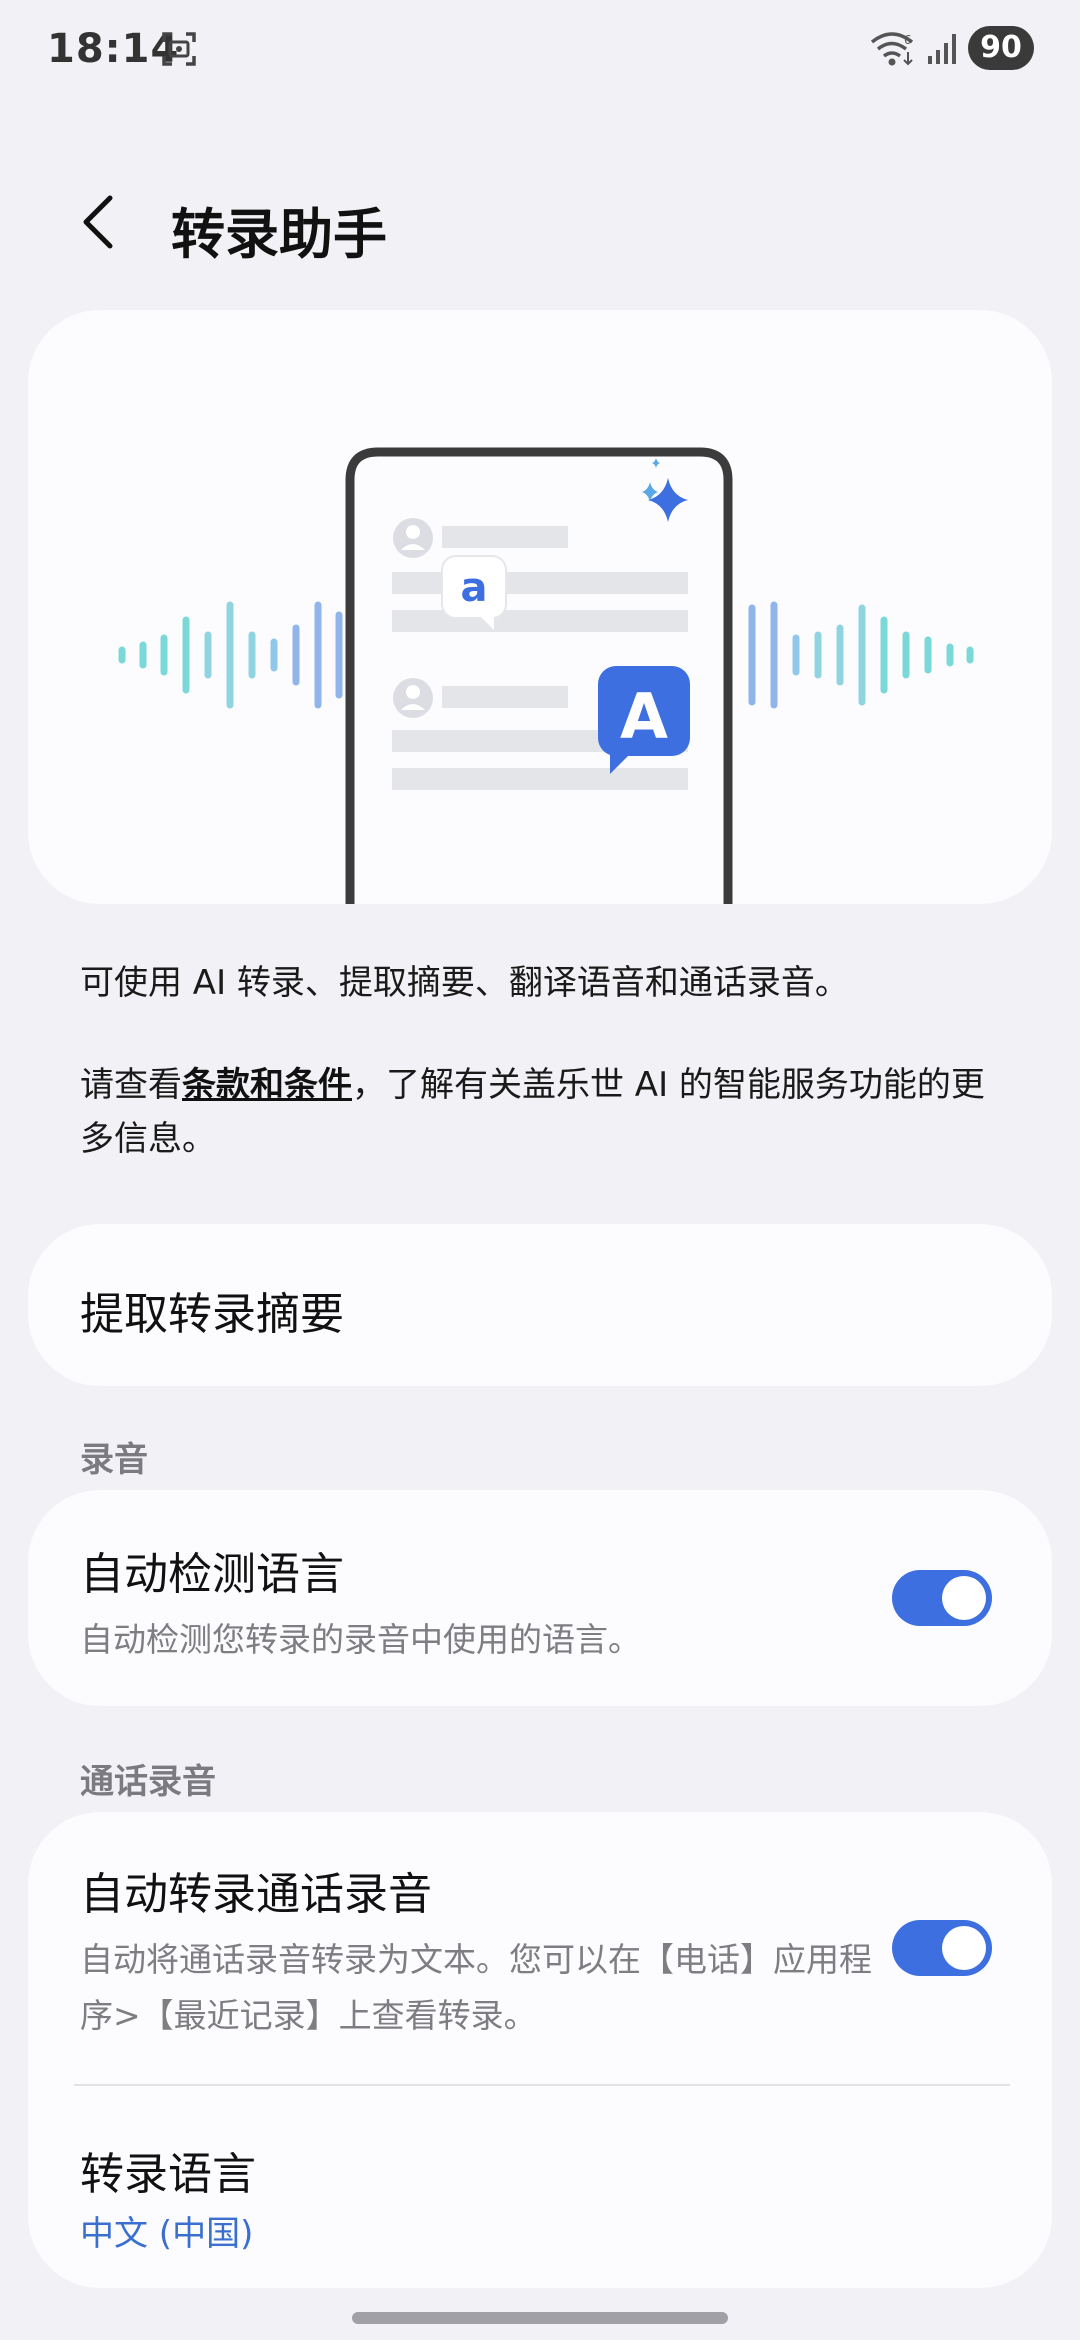 The height and width of the screenshot is (2340, 1080). What do you see at coordinates (267, 1085) in the screenshot?
I see `terms-link: 条款和条件` at bounding box center [267, 1085].